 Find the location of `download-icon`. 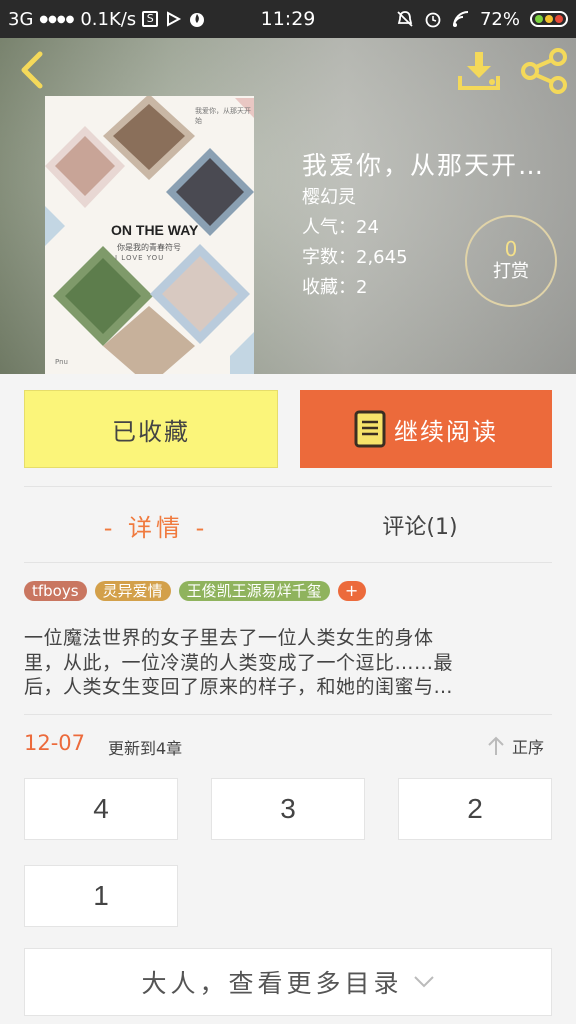

download-icon is located at coordinates (479, 71).